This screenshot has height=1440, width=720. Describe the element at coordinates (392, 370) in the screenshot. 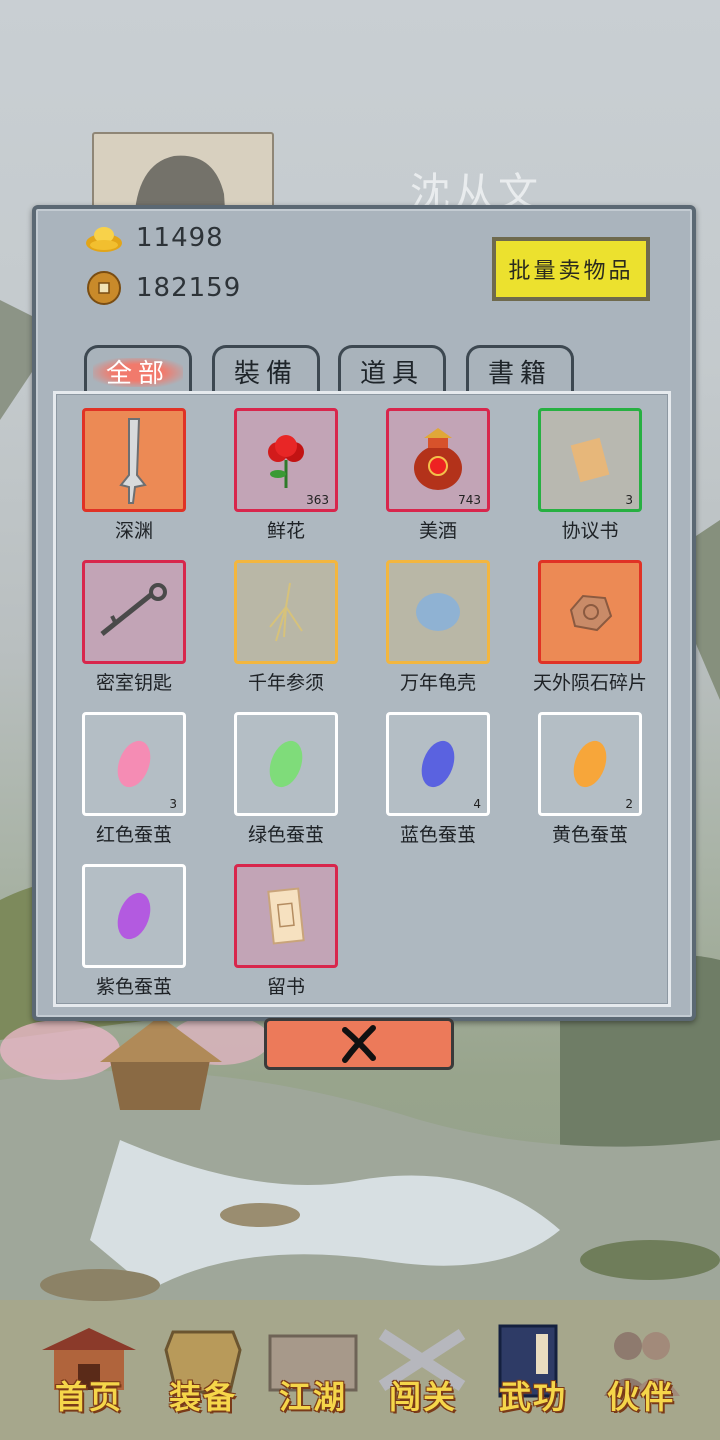

I see `tab-props: 道具` at that location.